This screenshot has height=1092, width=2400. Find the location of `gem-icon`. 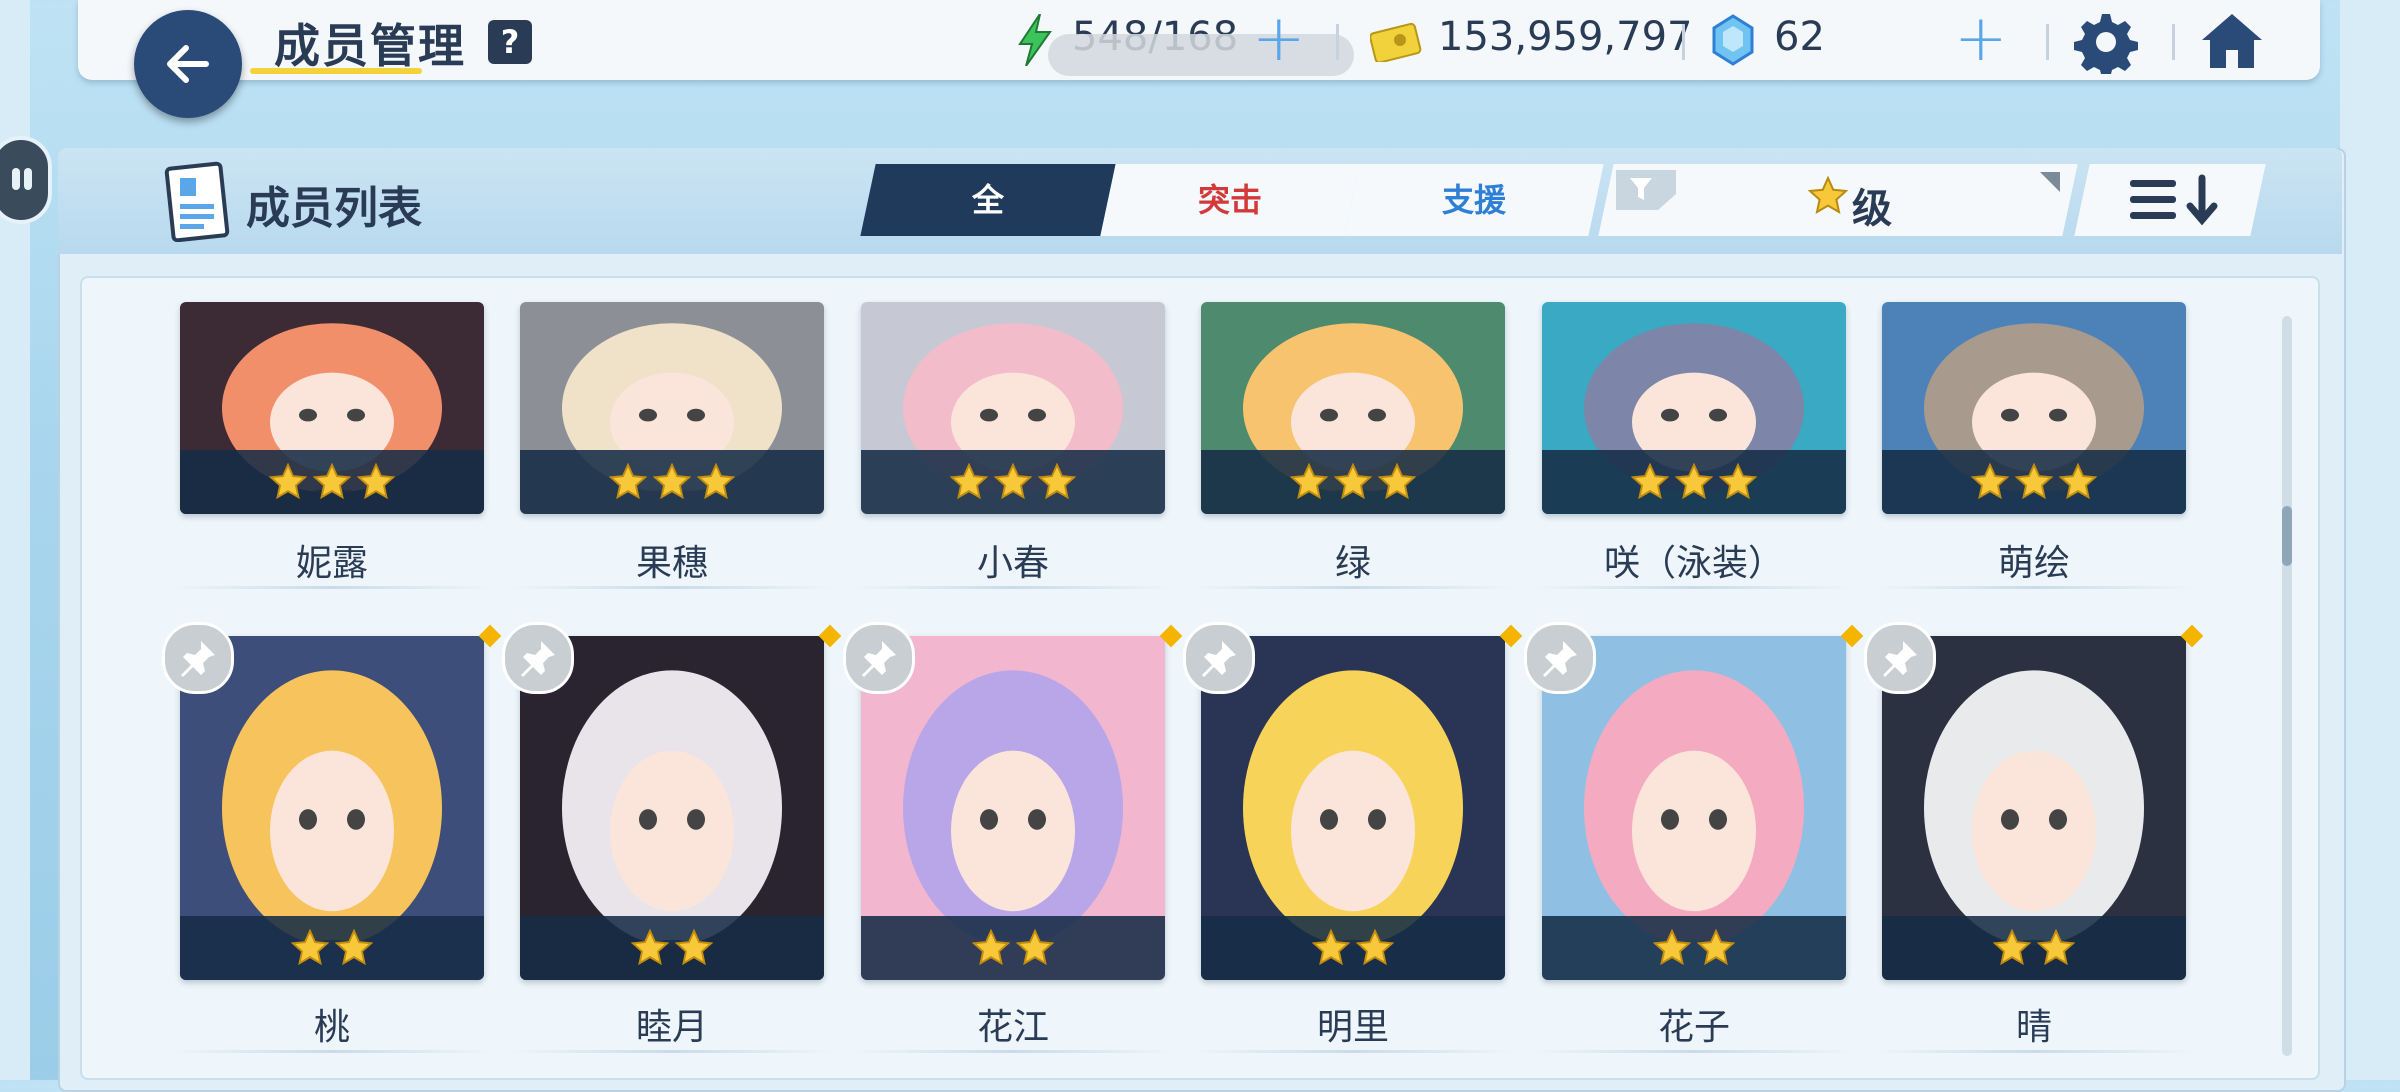

gem-icon is located at coordinates (1733, 40).